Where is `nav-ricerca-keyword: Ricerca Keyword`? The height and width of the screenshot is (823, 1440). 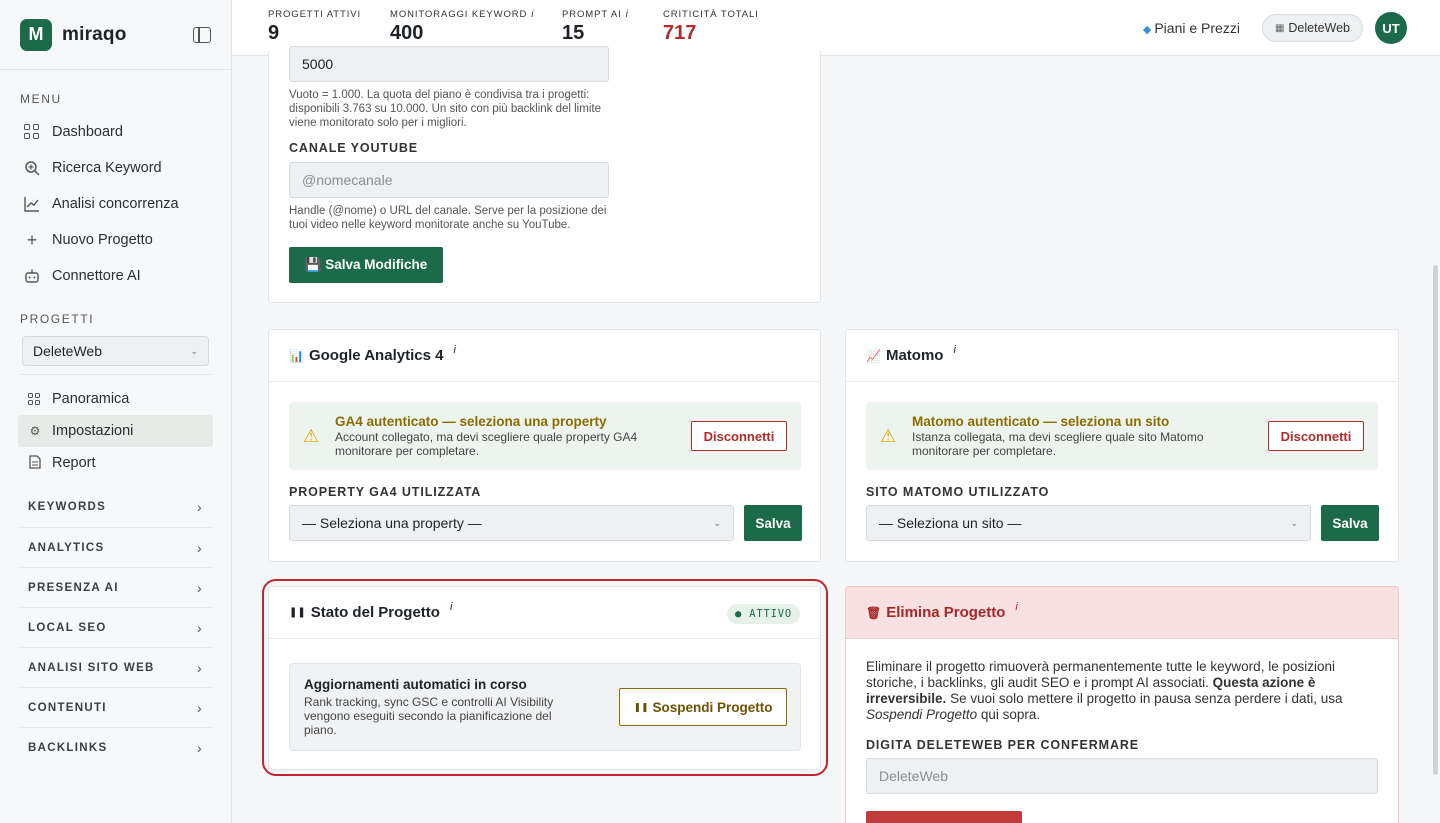 nav-ricerca-keyword: Ricerca Keyword is located at coordinates (115, 168).